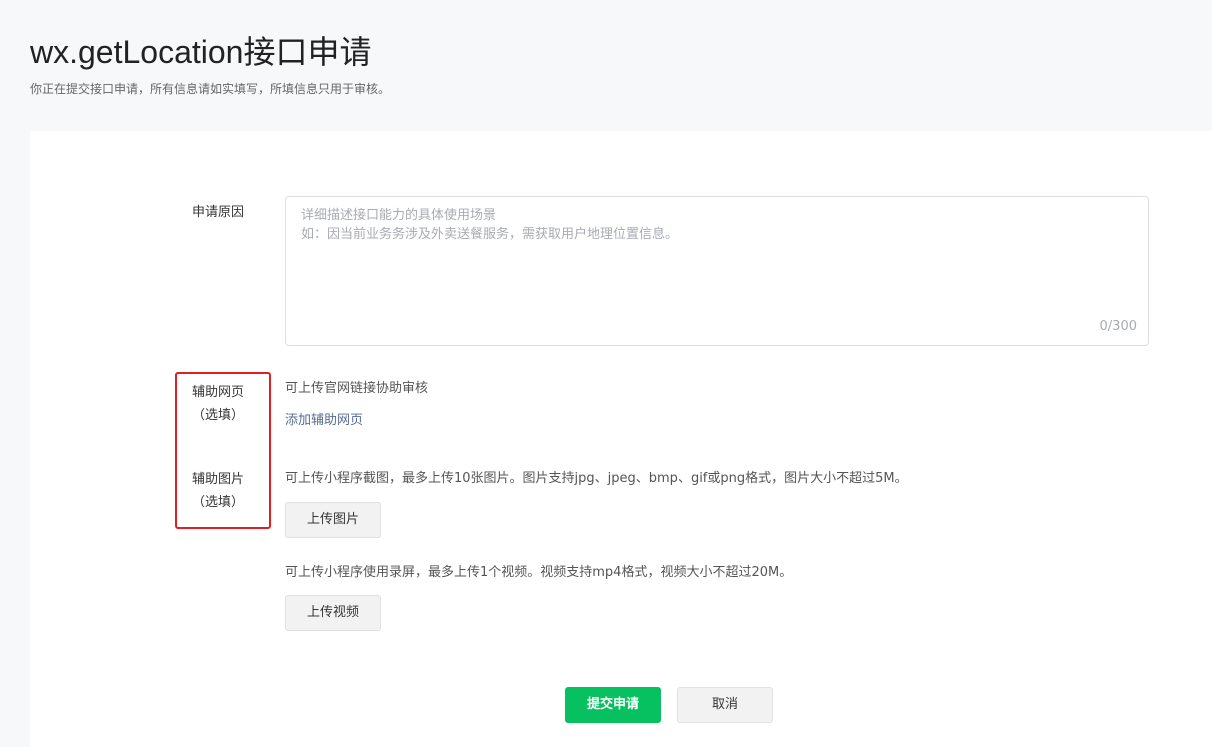  Describe the element at coordinates (217, 491) in the screenshot. I see `images-label: 辅助图片 （选填）` at that location.